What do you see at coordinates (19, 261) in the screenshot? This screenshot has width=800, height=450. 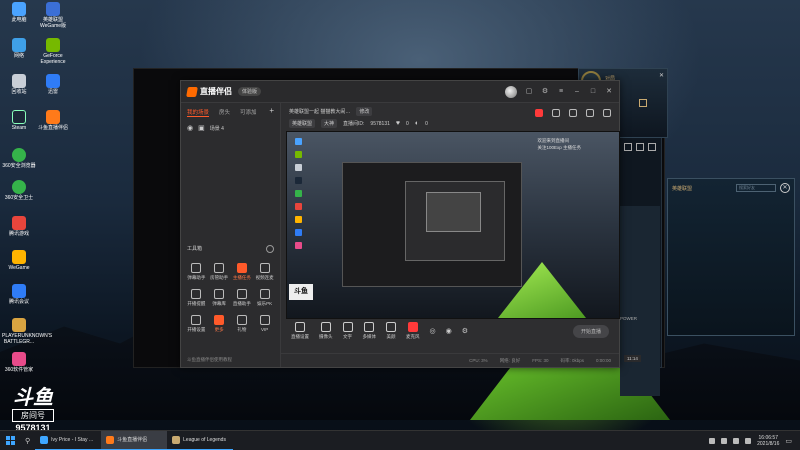 I see `desktop-icon: WeGame` at bounding box center [19, 261].